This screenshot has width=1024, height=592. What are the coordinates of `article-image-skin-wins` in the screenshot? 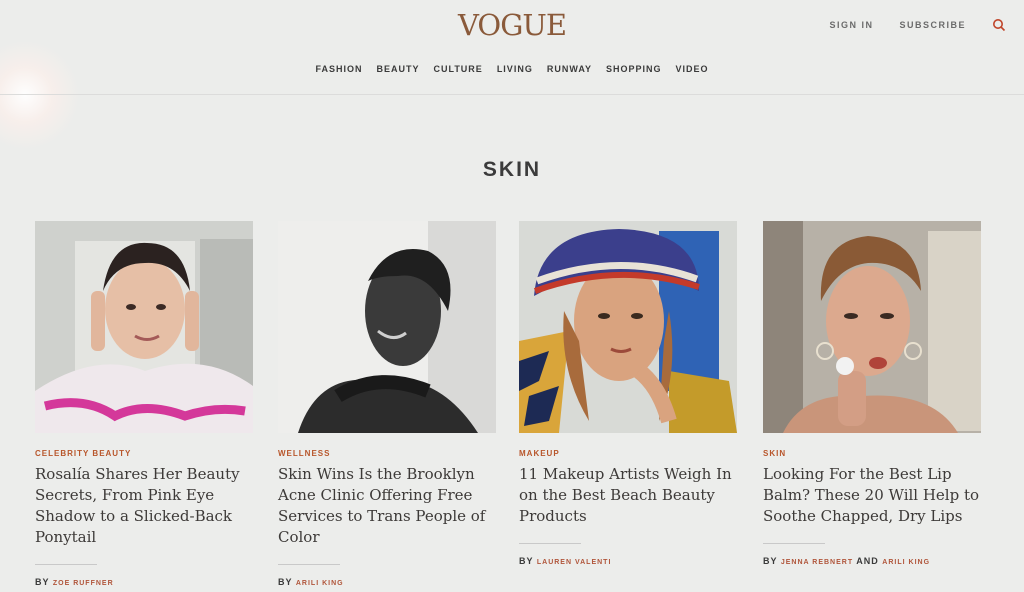 It's located at (387, 327).